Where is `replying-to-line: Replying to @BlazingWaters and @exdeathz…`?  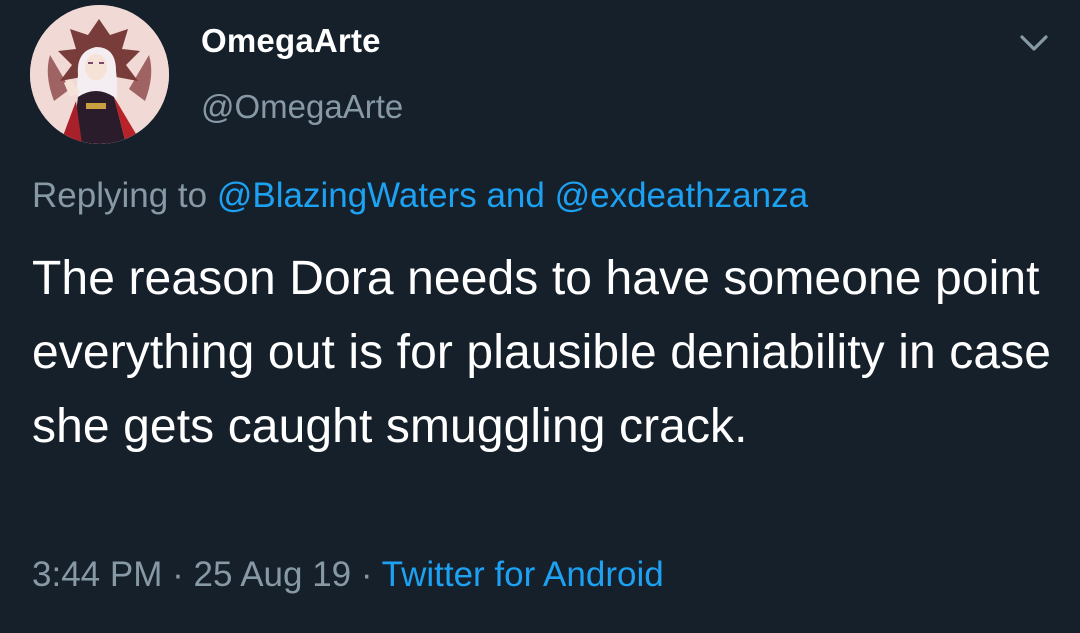 replying-to-line: Replying to @BlazingWaters and @exdeathz… is located at coordinates (420, 196).